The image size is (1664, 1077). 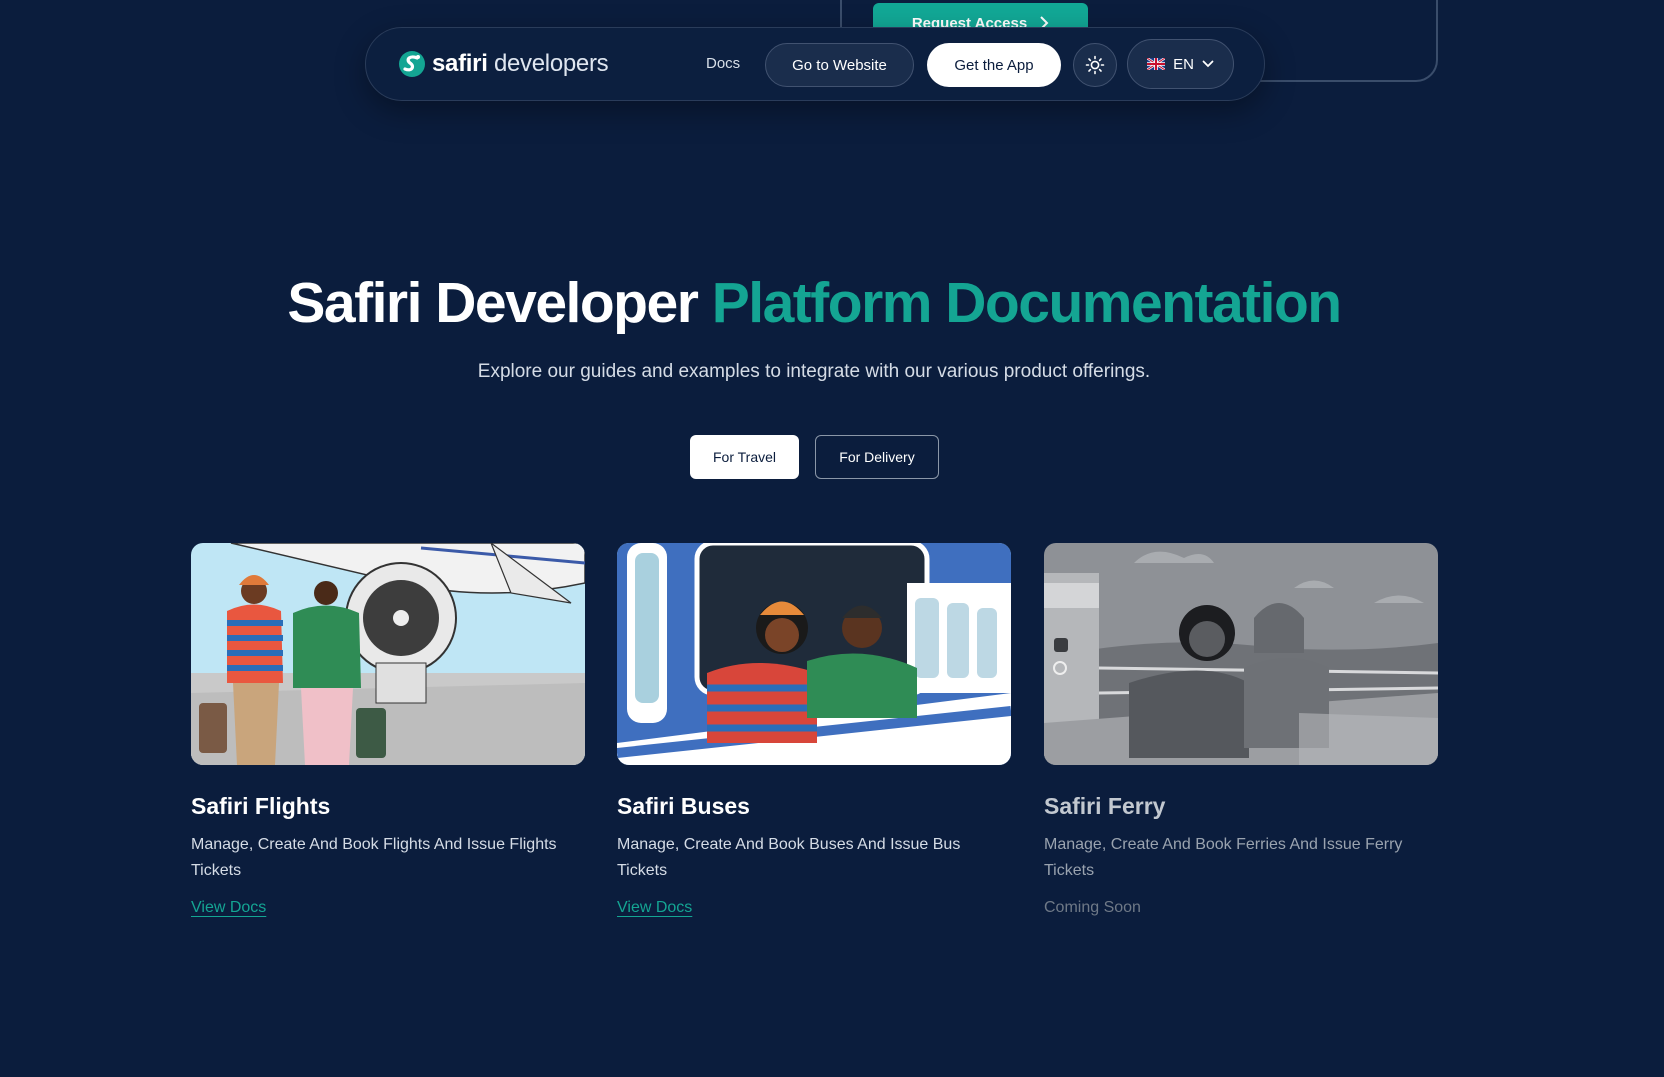 I want to click on go-to-website-button: Go to Website, so click(x=839, y=65).